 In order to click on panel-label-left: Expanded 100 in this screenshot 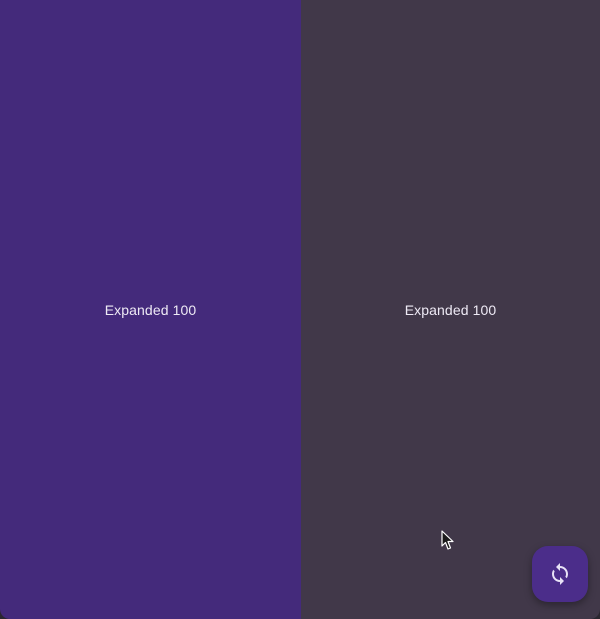, I will do `click(150, 309)`.